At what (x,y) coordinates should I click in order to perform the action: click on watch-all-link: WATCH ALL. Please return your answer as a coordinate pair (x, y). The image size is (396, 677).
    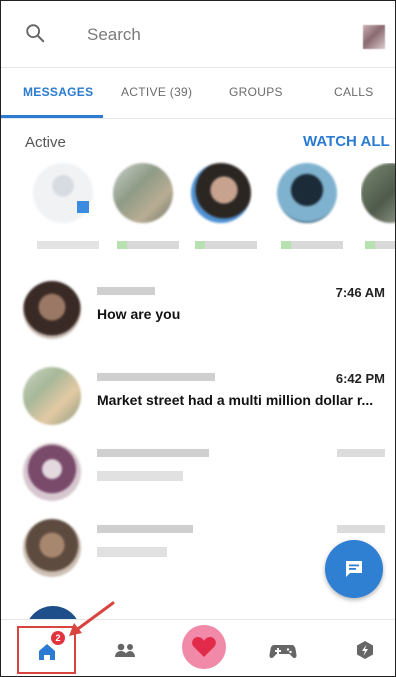
    Looking at the image, I should click on (346, 141).